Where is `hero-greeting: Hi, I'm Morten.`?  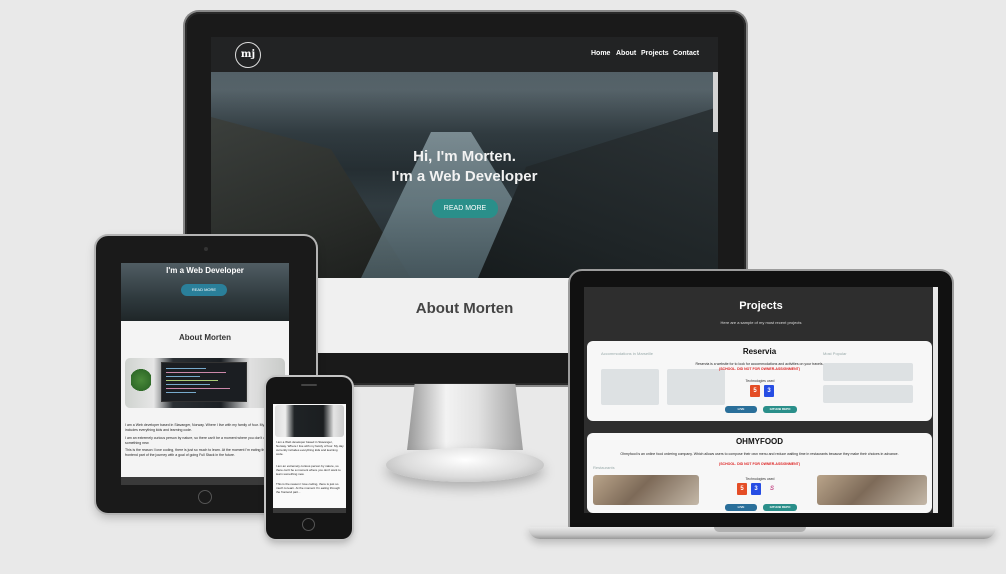
hero-greeting: Hi, I'm Morten. is located at coordinates (464, 156).